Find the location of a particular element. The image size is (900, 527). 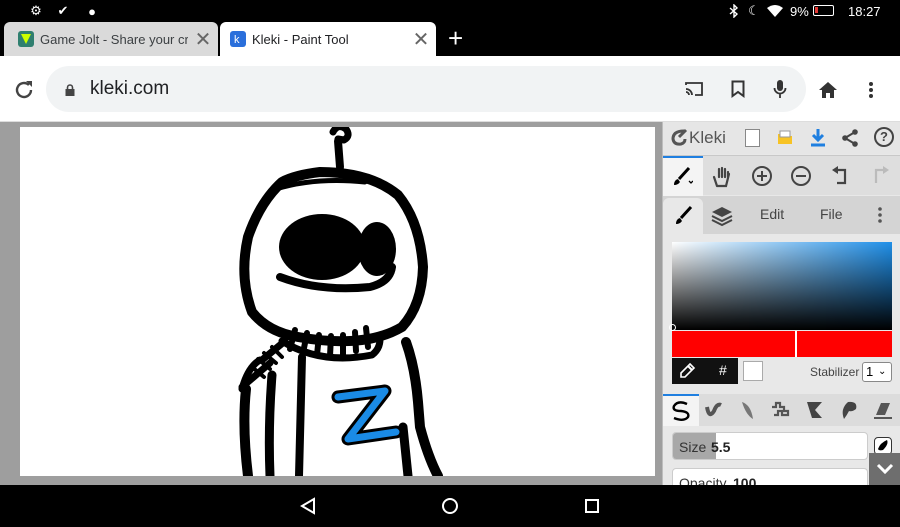

hue-slider is located at coordinates (782, 344).